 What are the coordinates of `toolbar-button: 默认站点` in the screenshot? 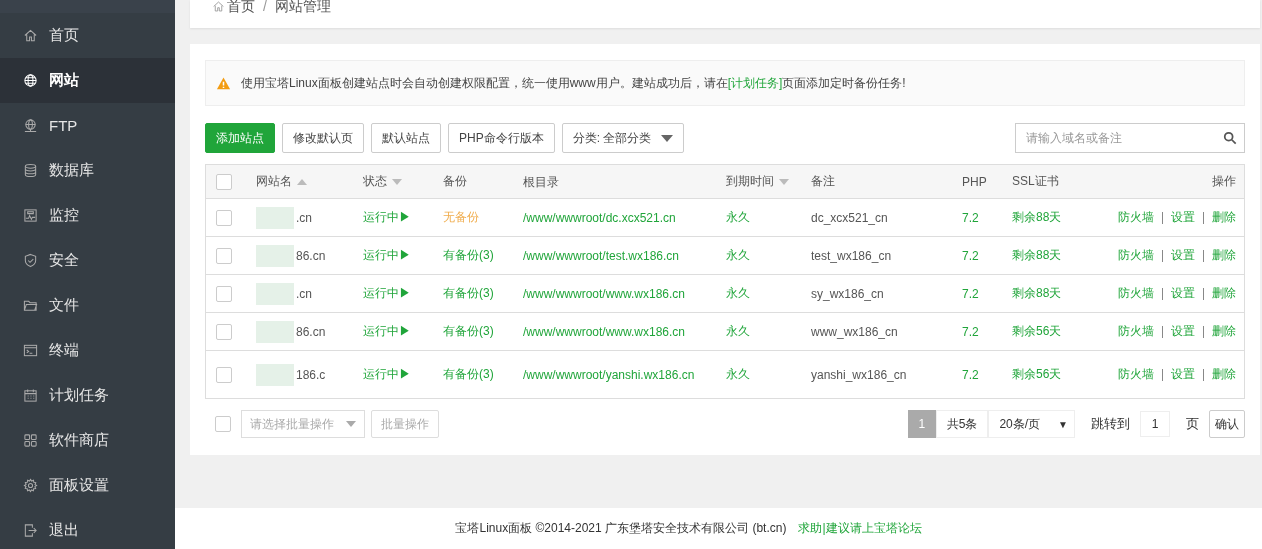 It's located at (406, 138).